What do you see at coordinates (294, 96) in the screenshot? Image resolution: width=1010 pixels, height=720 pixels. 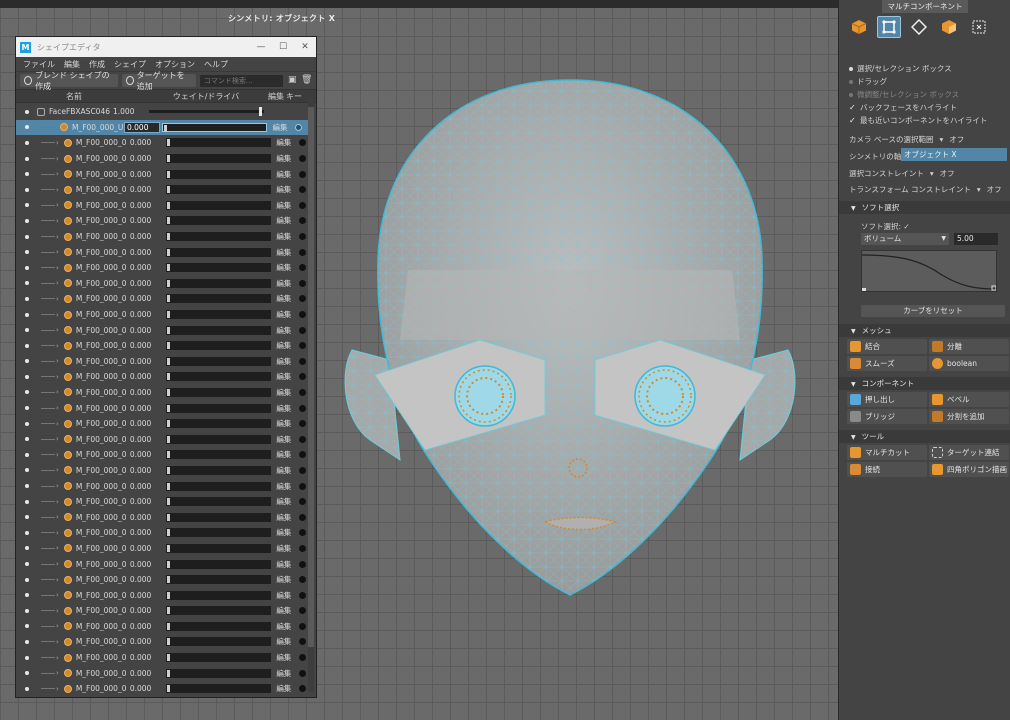 I see `column-key: キー` at bounding box center [294, 96].